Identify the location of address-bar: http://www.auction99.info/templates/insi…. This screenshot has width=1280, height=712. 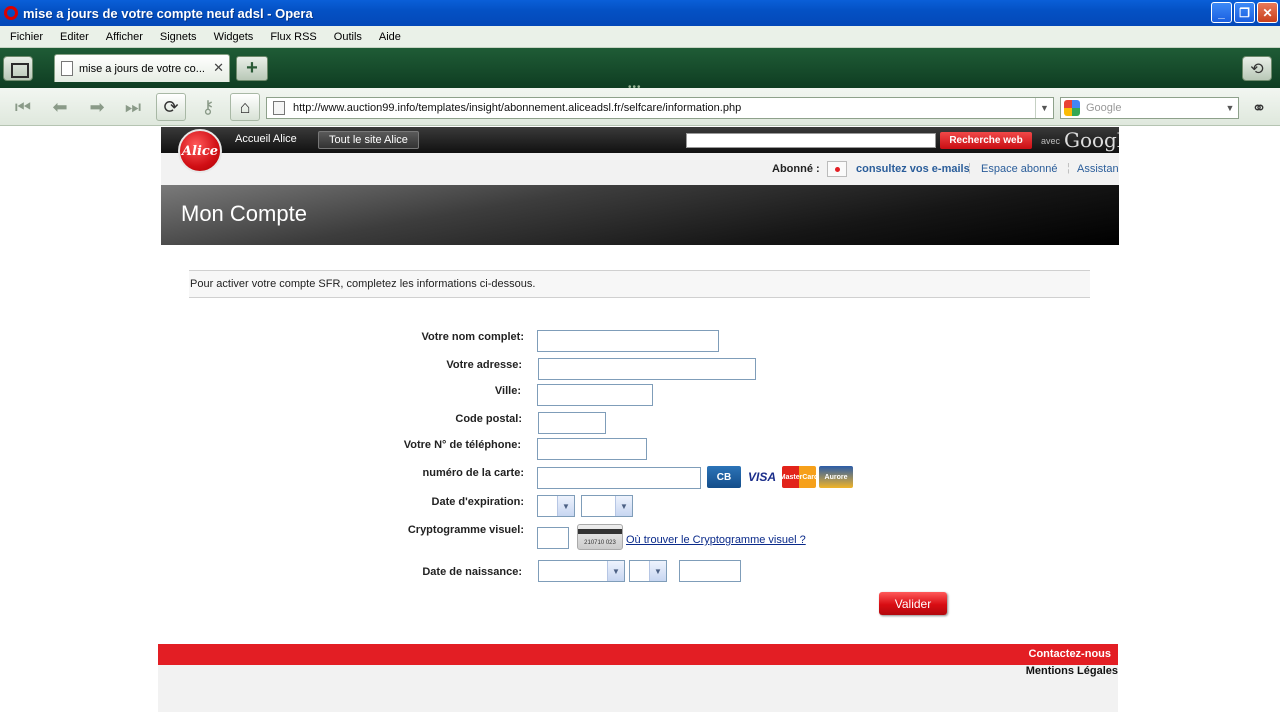
(660, 108).